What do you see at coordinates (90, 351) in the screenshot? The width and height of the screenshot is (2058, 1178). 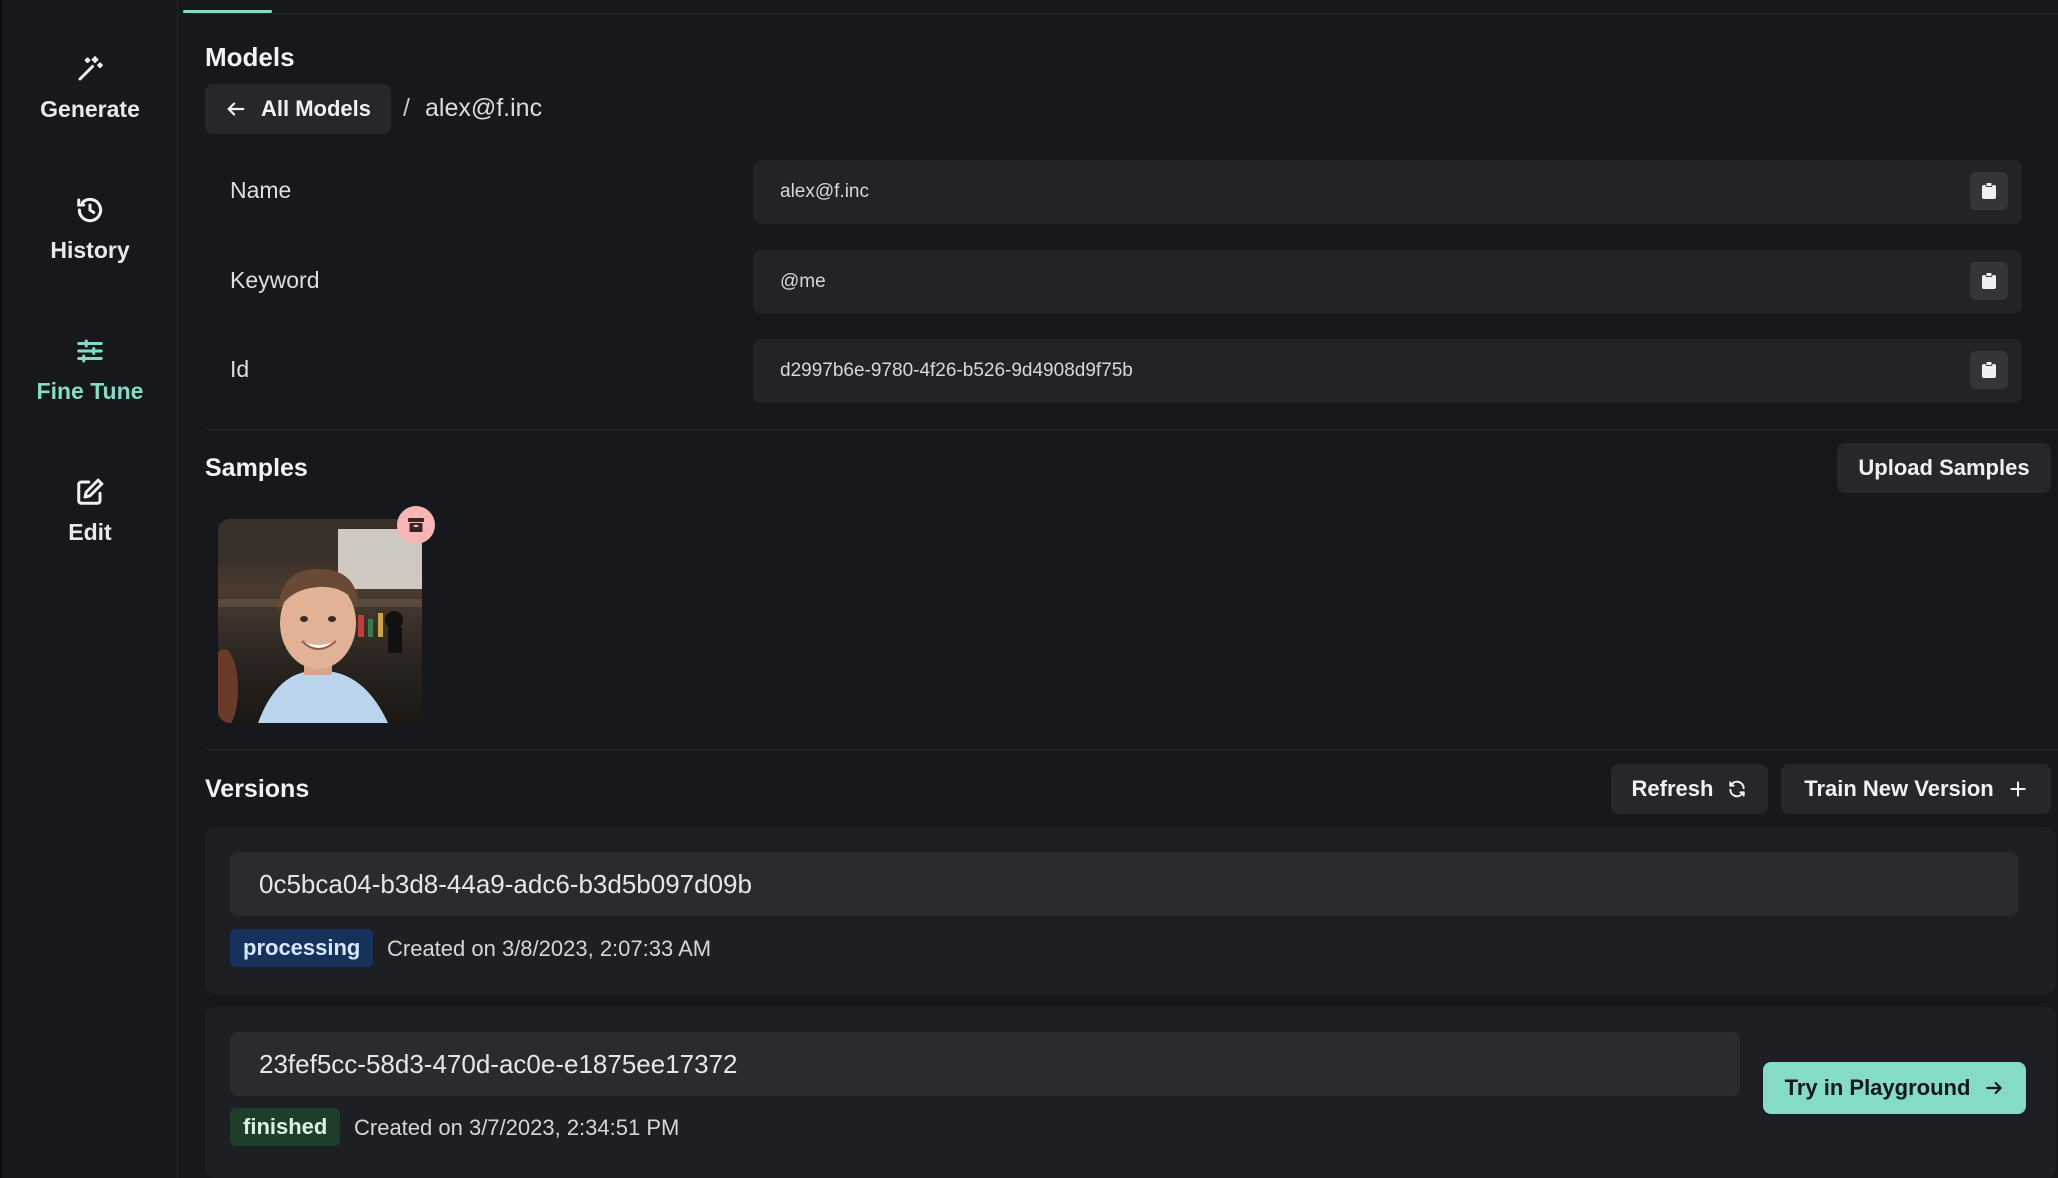 I see `sliders-icon` at bounding box center [90, 351].